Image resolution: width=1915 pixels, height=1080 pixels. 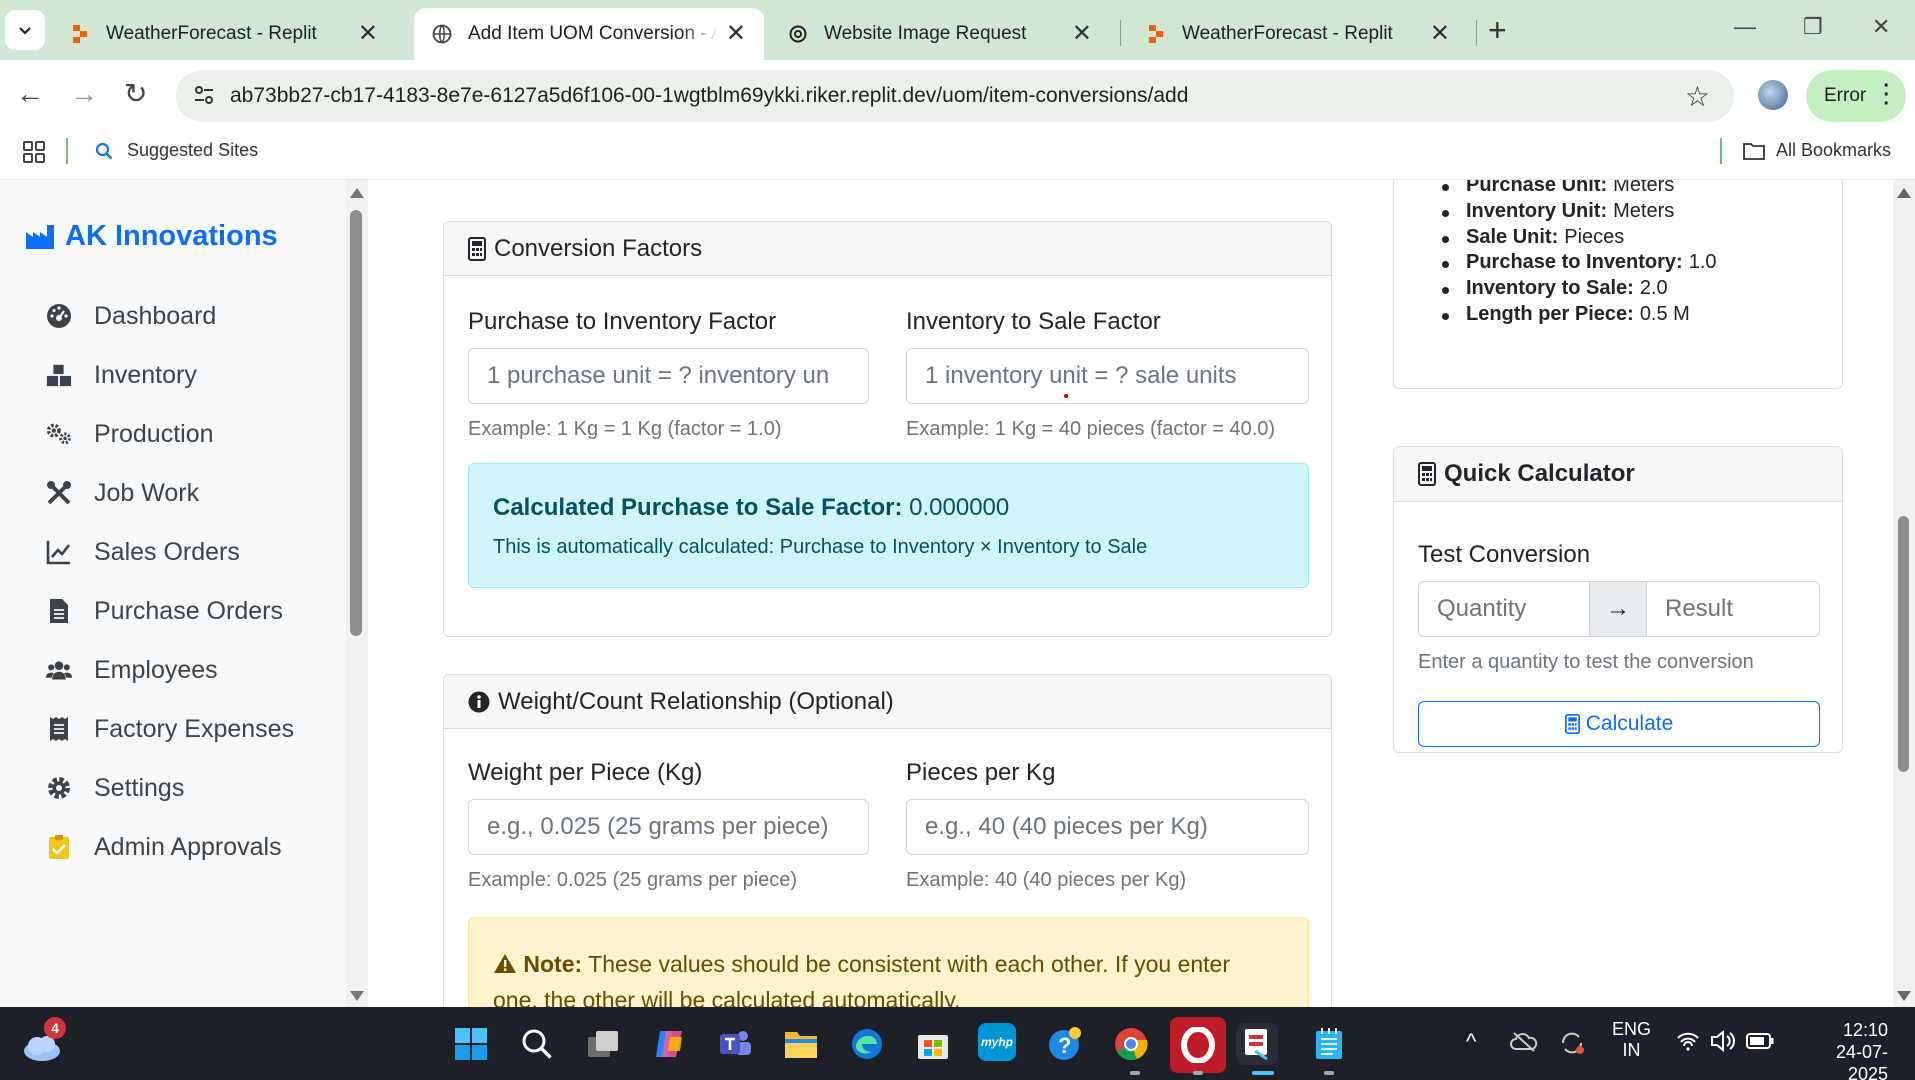 What do you see at coordinates (1107, 376) in the screenshot?
I see `i2s-factor-input: 1 inventory unit = ? sale units` at bounding box center [1107, 376].